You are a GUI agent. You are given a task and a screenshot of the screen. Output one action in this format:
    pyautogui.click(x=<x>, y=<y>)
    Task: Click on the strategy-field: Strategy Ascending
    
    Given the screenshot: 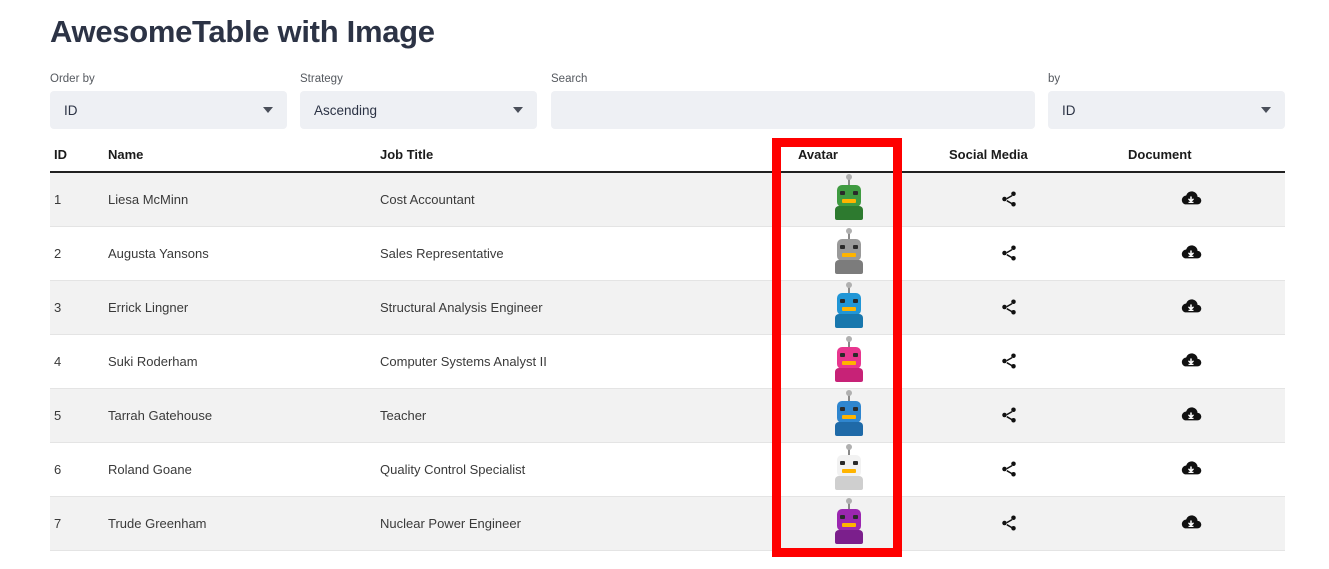 What is the action you would take?
    pyautogui.click(x=418, y=100)
    